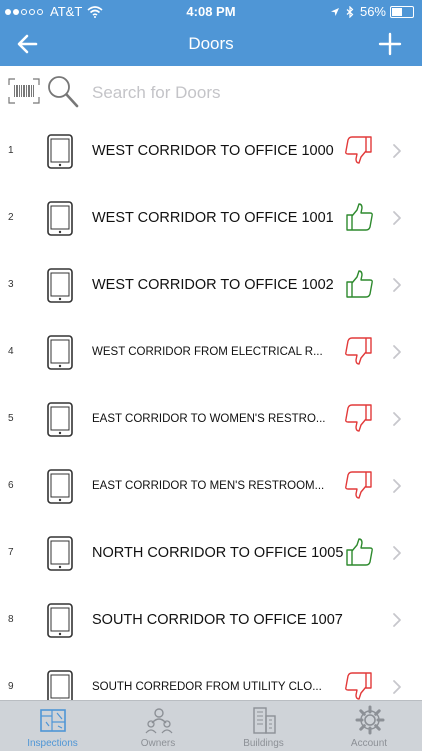  I want to click on gear-icon, so click(370, 720).